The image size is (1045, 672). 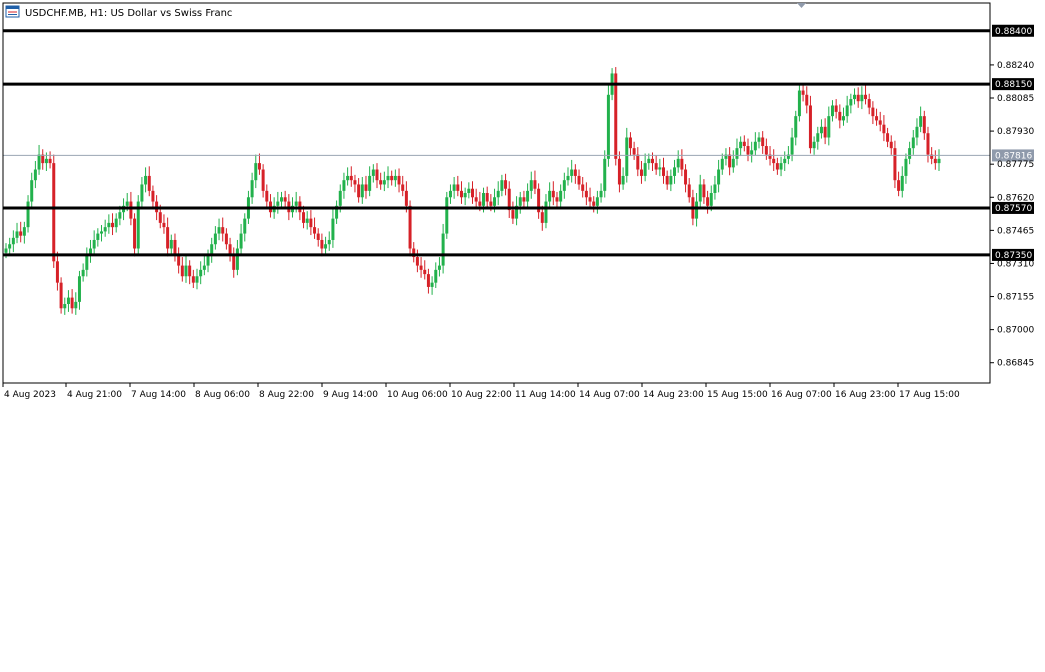 I want to click on x-tick-label: 16 Aug 23:00, so click(x=865, y=395).